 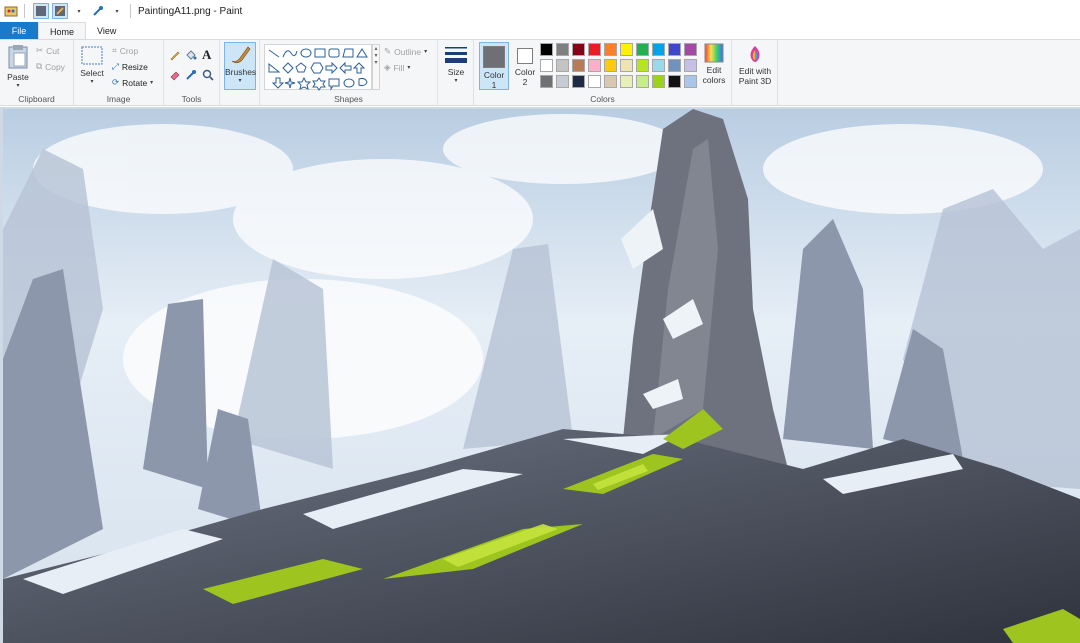 I want to click on eraser-icon, so click(x=175, y=75).